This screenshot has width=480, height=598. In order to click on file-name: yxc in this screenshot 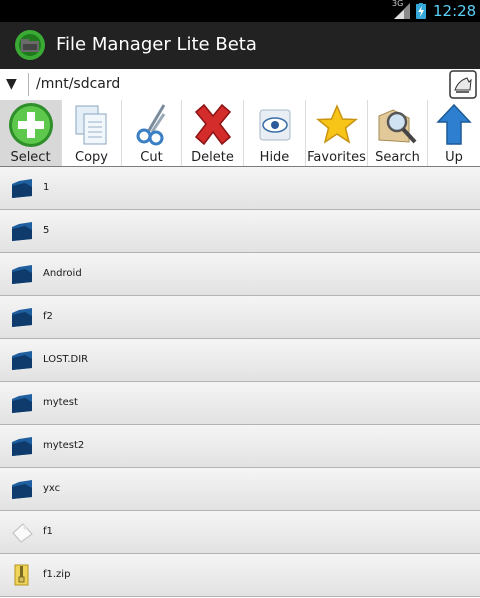, I will do `click(52, 488)`.